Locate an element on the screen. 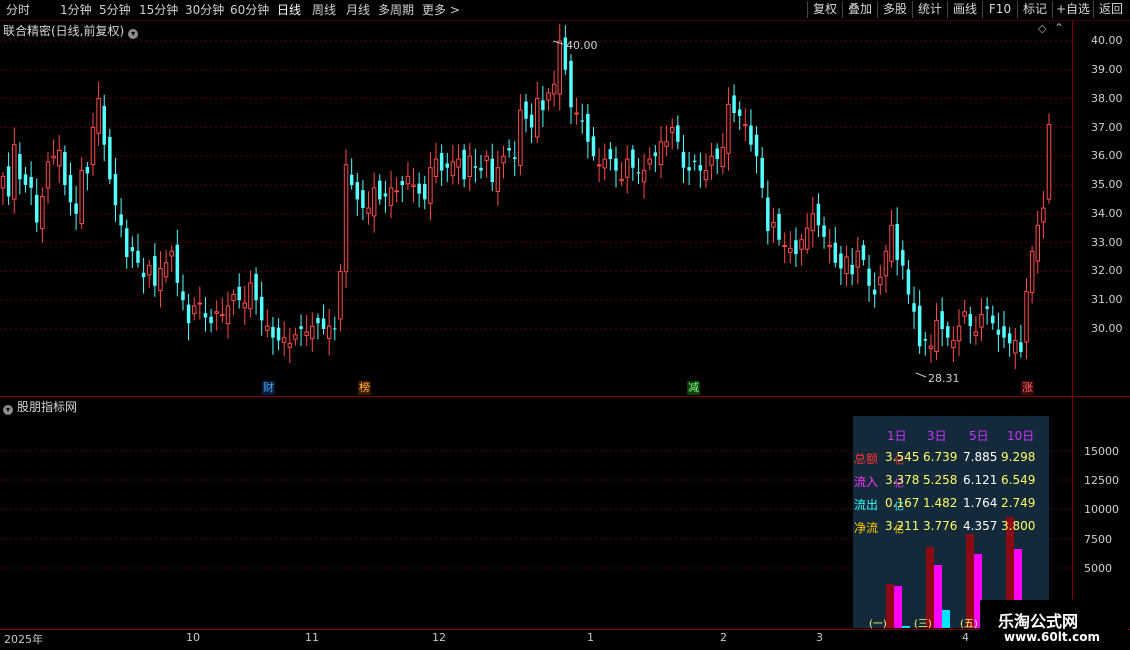 This screenshot has height=650, width=1130. collapse-icon: ⌃ is located at coordinates (1059, 28).